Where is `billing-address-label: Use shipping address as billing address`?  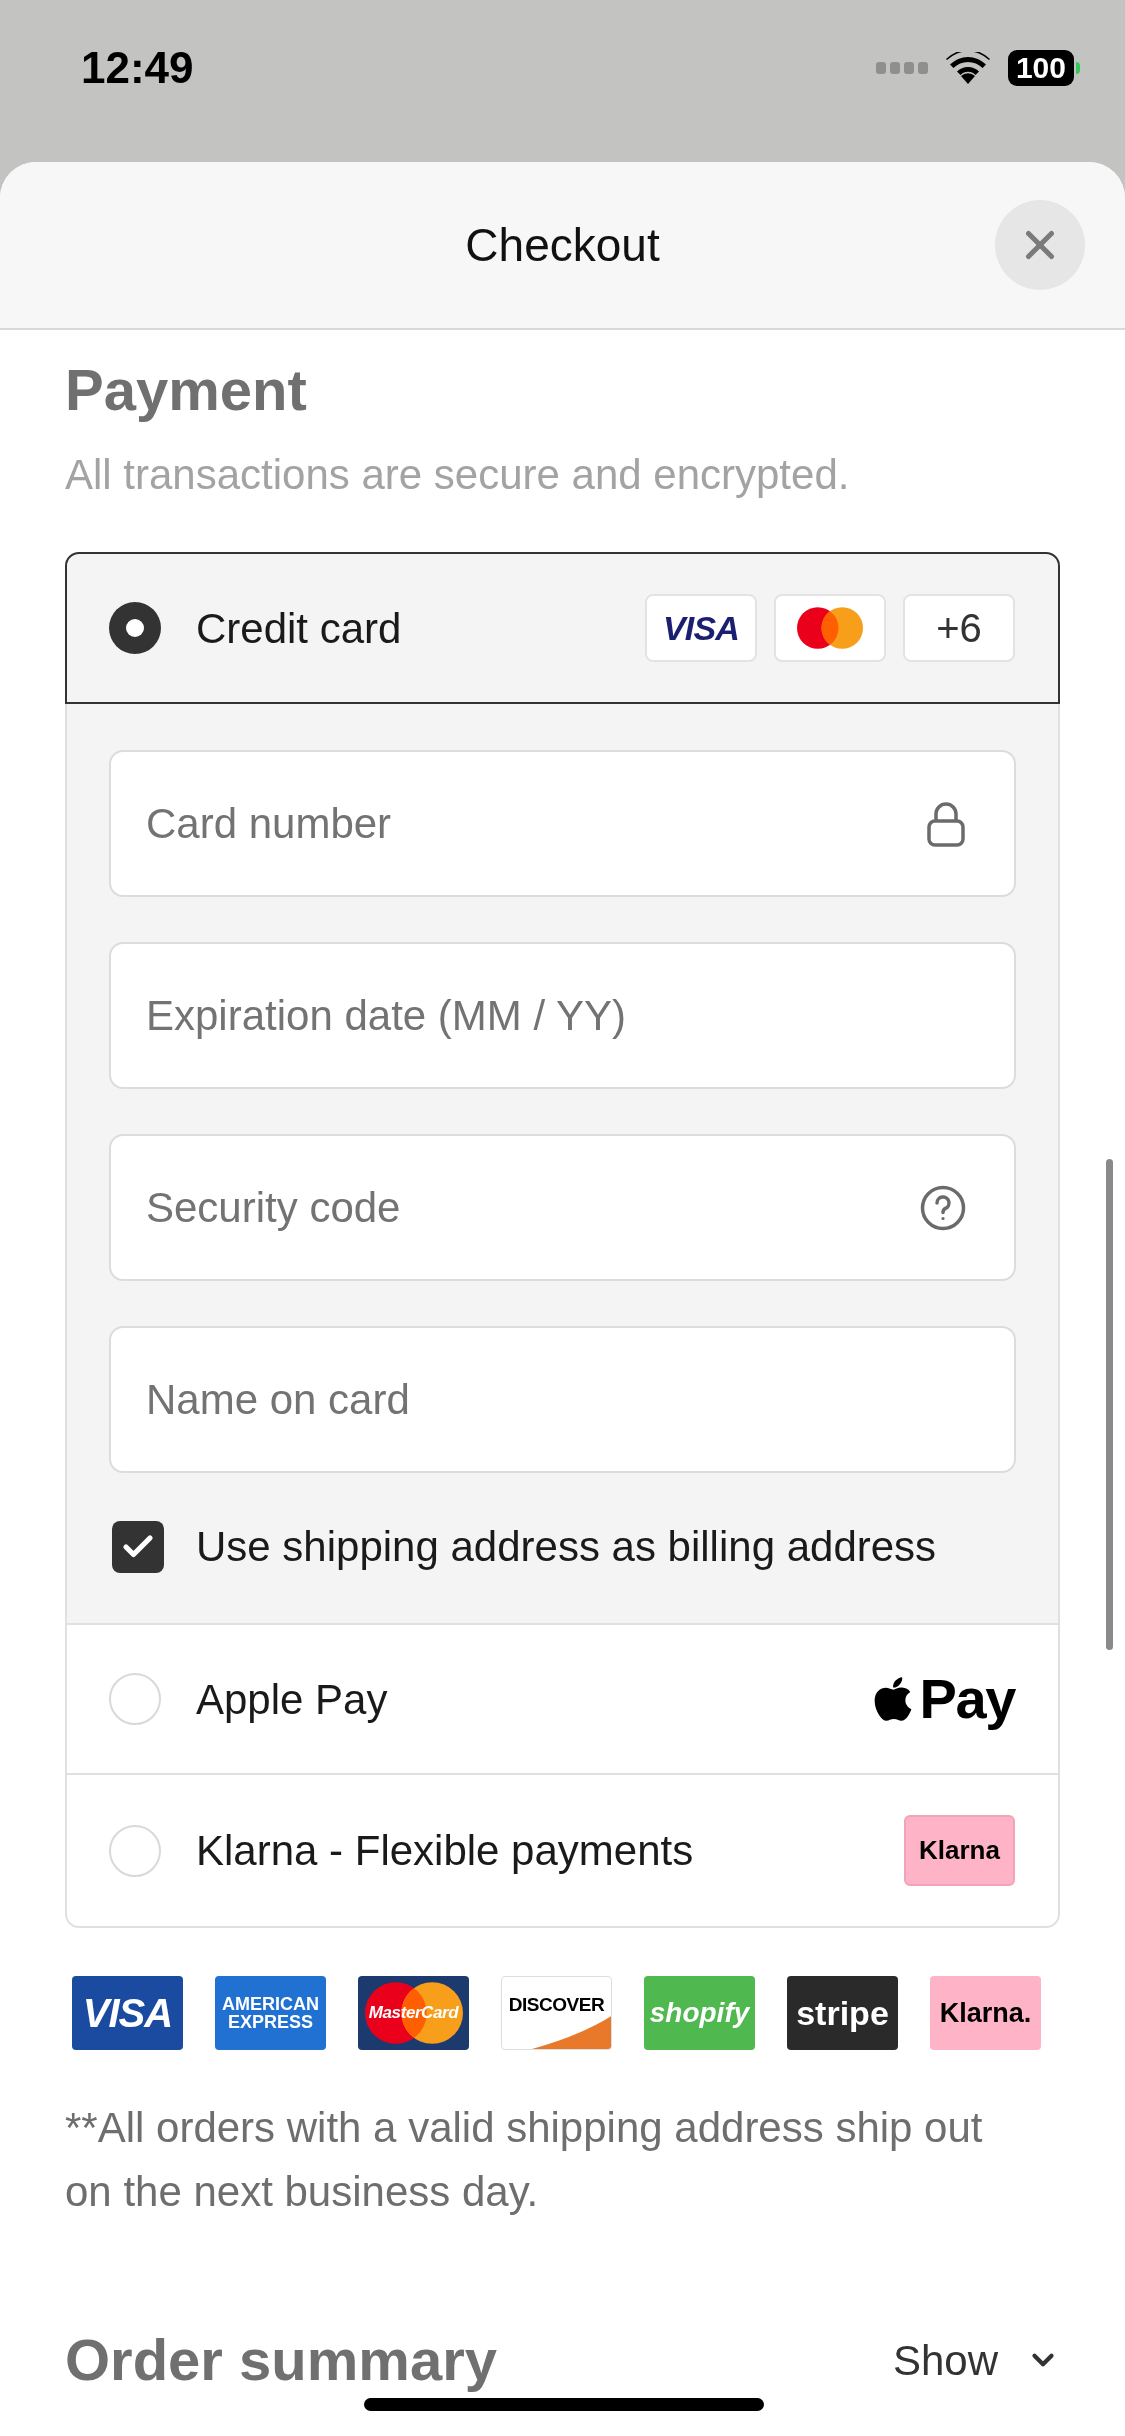 billing-address-label: Use shipping address as billing address is located at coordinates (566, 1547).